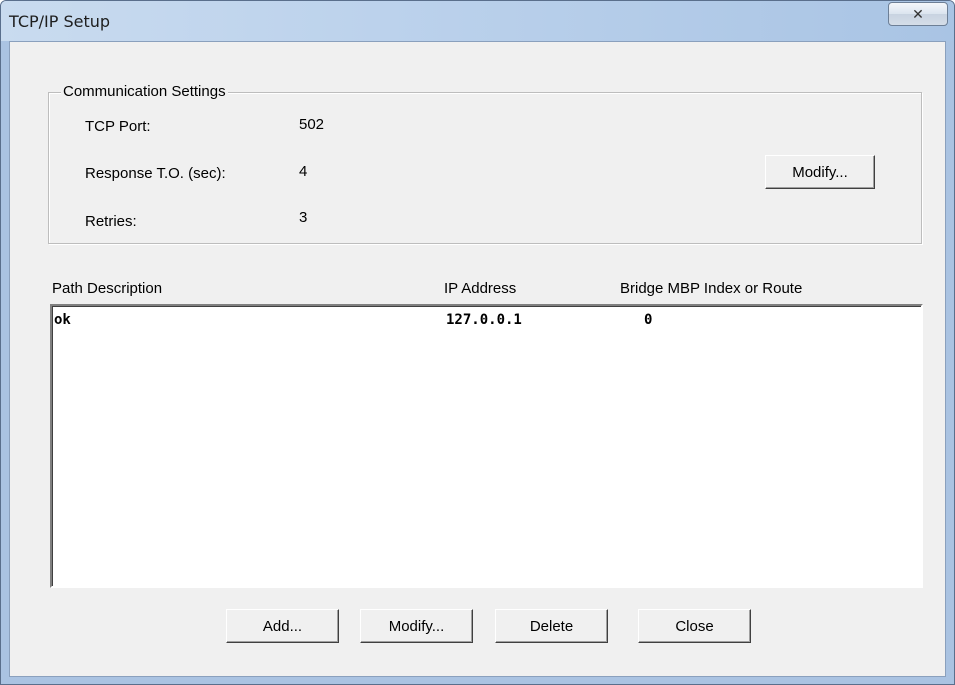  I want to click on ip-address-cell: 127.0.0.1, so click(484, 320).